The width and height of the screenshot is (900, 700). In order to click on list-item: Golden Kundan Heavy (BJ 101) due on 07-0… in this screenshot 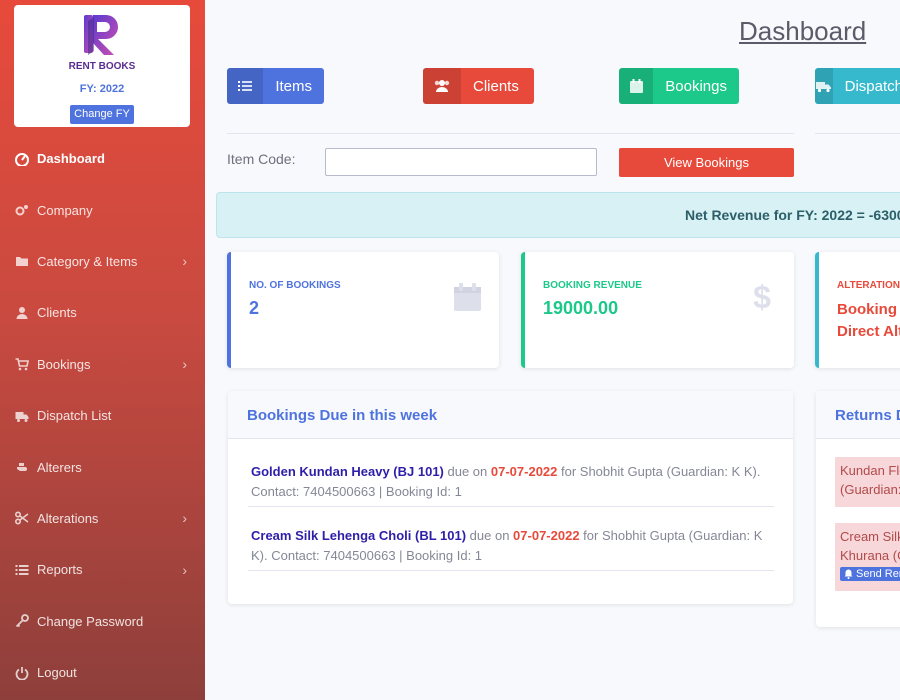, I will do `click(512, 482)`.